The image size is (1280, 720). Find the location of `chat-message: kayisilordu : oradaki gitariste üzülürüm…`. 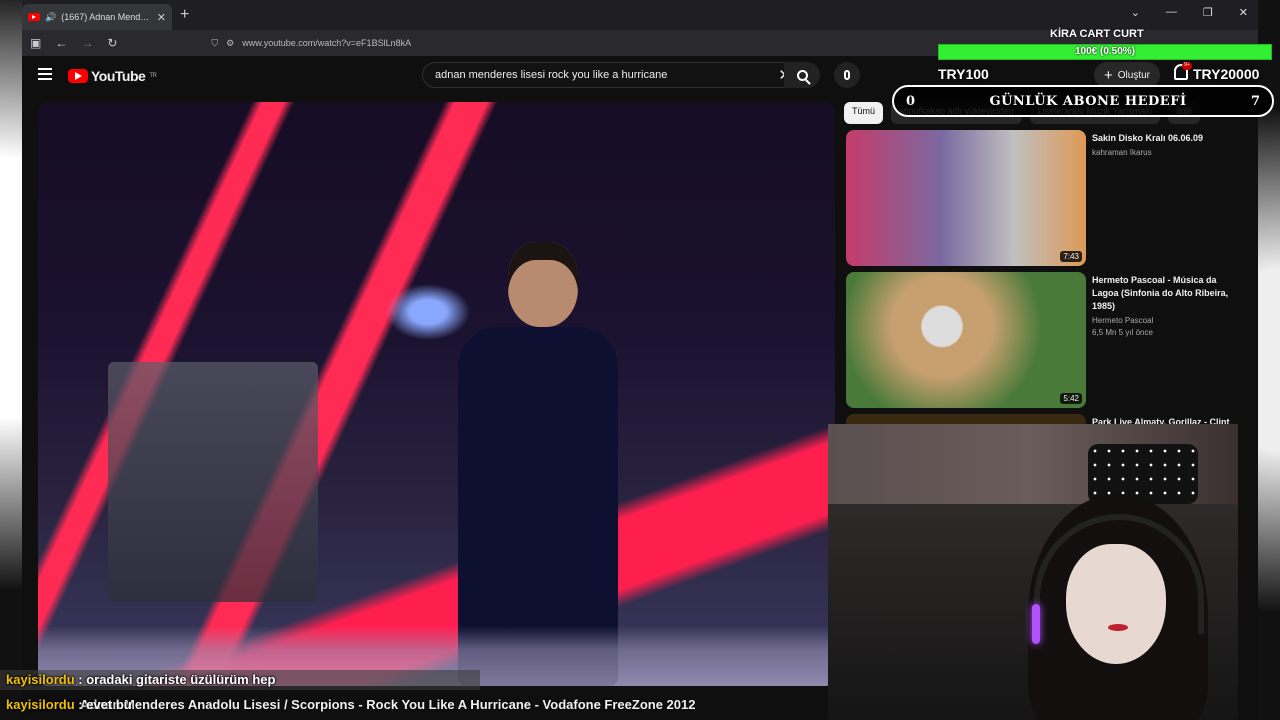

chat-message: kayisilordu : oradaki gitariste üzülürüm… is located at coordinates (140, 682).